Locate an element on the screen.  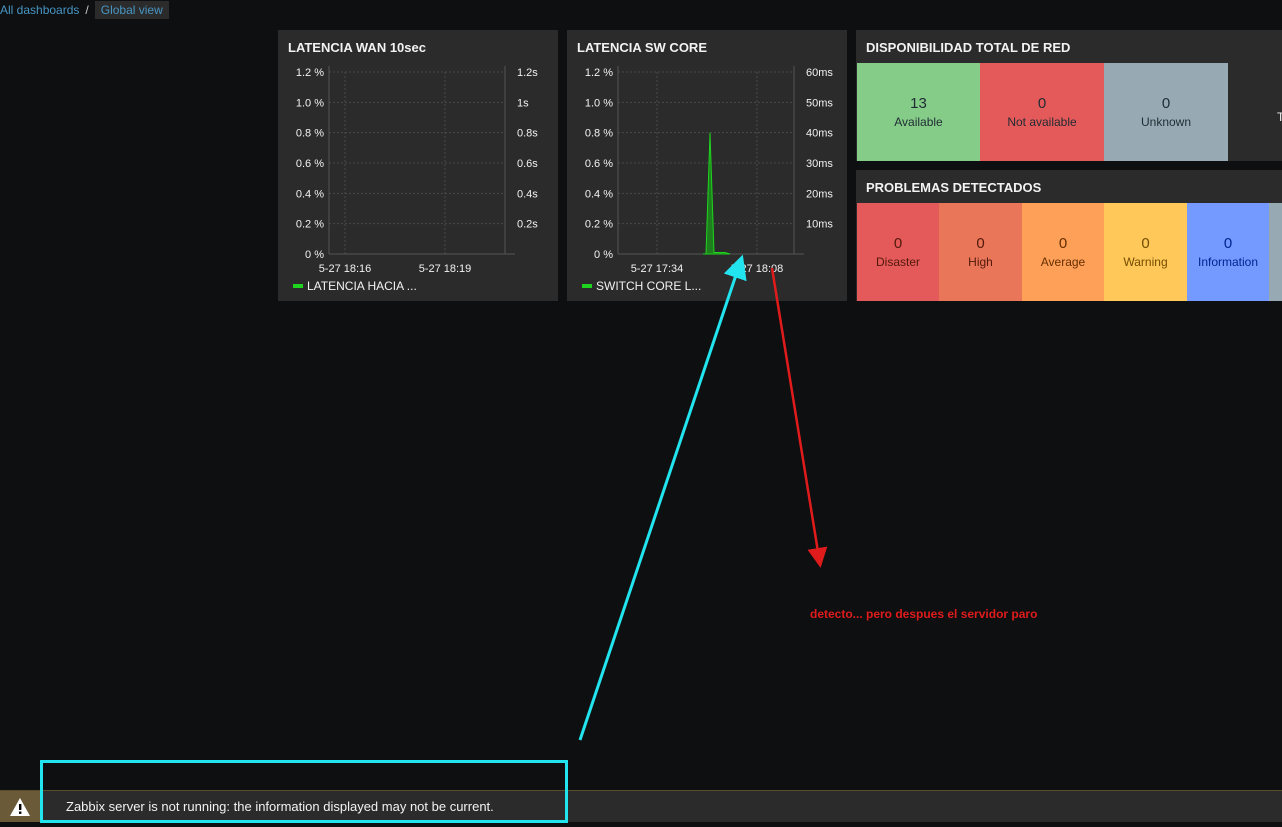
tile-high: 0 High is located at coordinates (980, 252).